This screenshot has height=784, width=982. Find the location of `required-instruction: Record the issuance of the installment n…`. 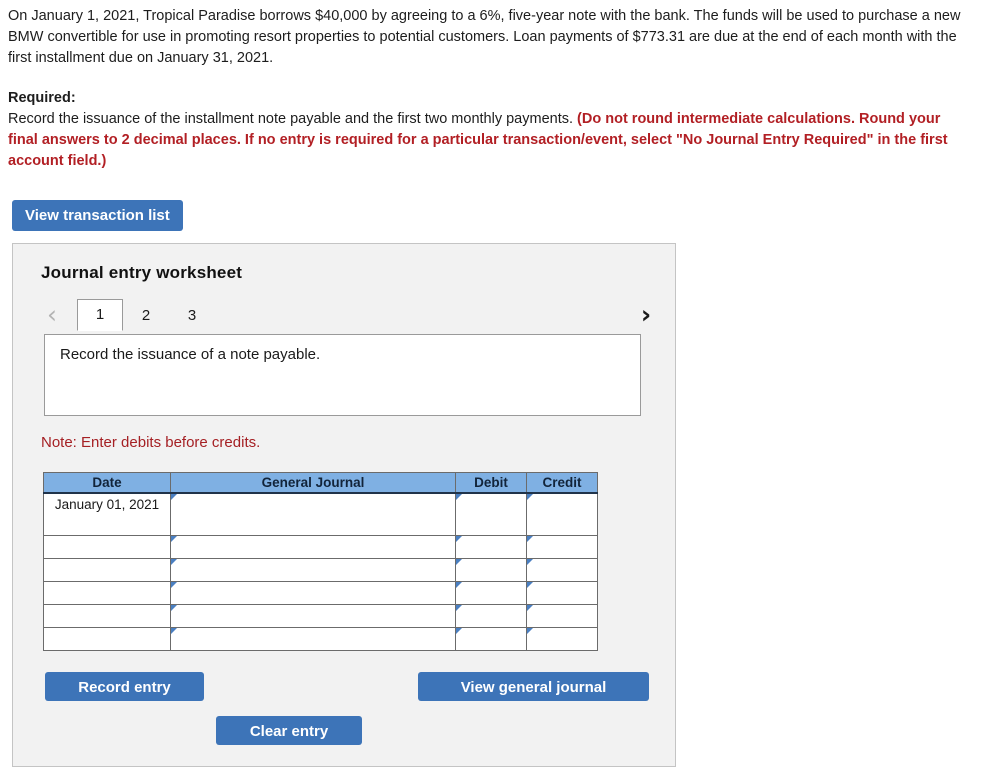

required-instruction: Record the issuance of the installment n… is located at coordinates (293, 119).